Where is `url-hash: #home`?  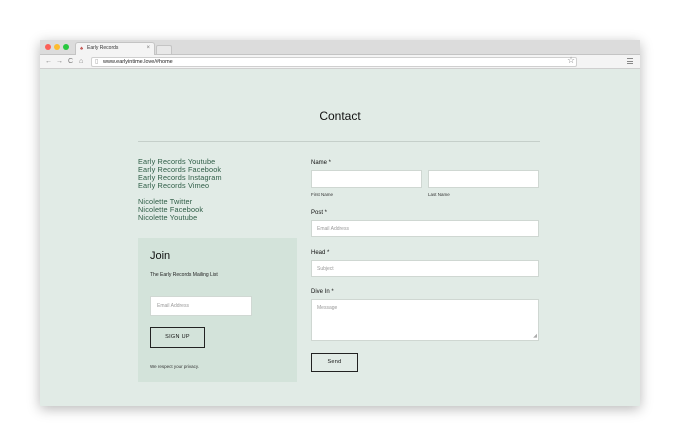 url-hash: #home is located at coordinates (164, 62).